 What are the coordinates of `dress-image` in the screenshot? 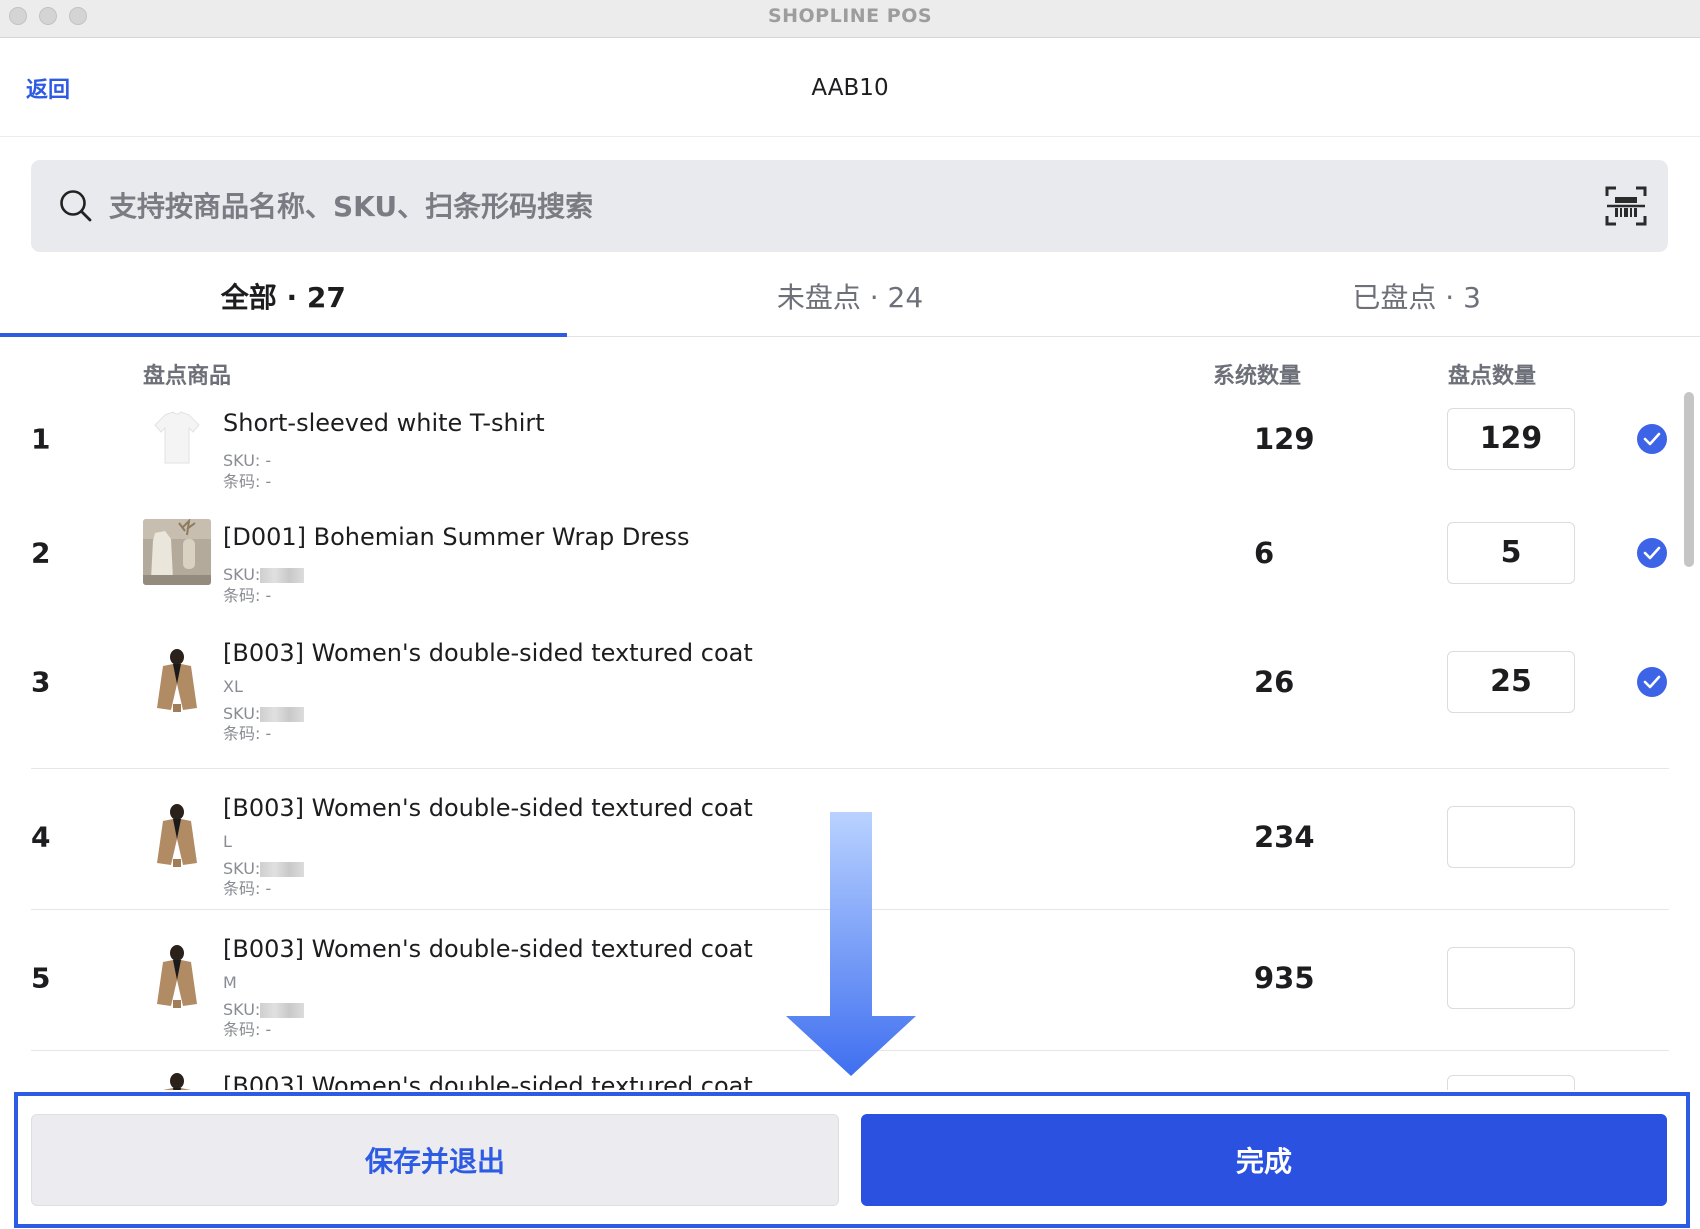 It's located at (177, 552).